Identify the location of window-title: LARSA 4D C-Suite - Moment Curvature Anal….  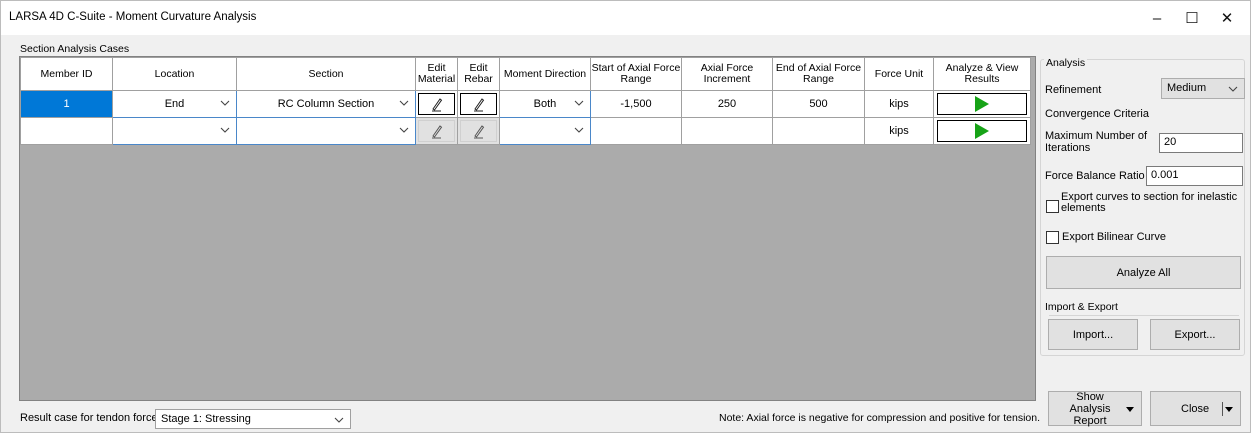
(133, 17).